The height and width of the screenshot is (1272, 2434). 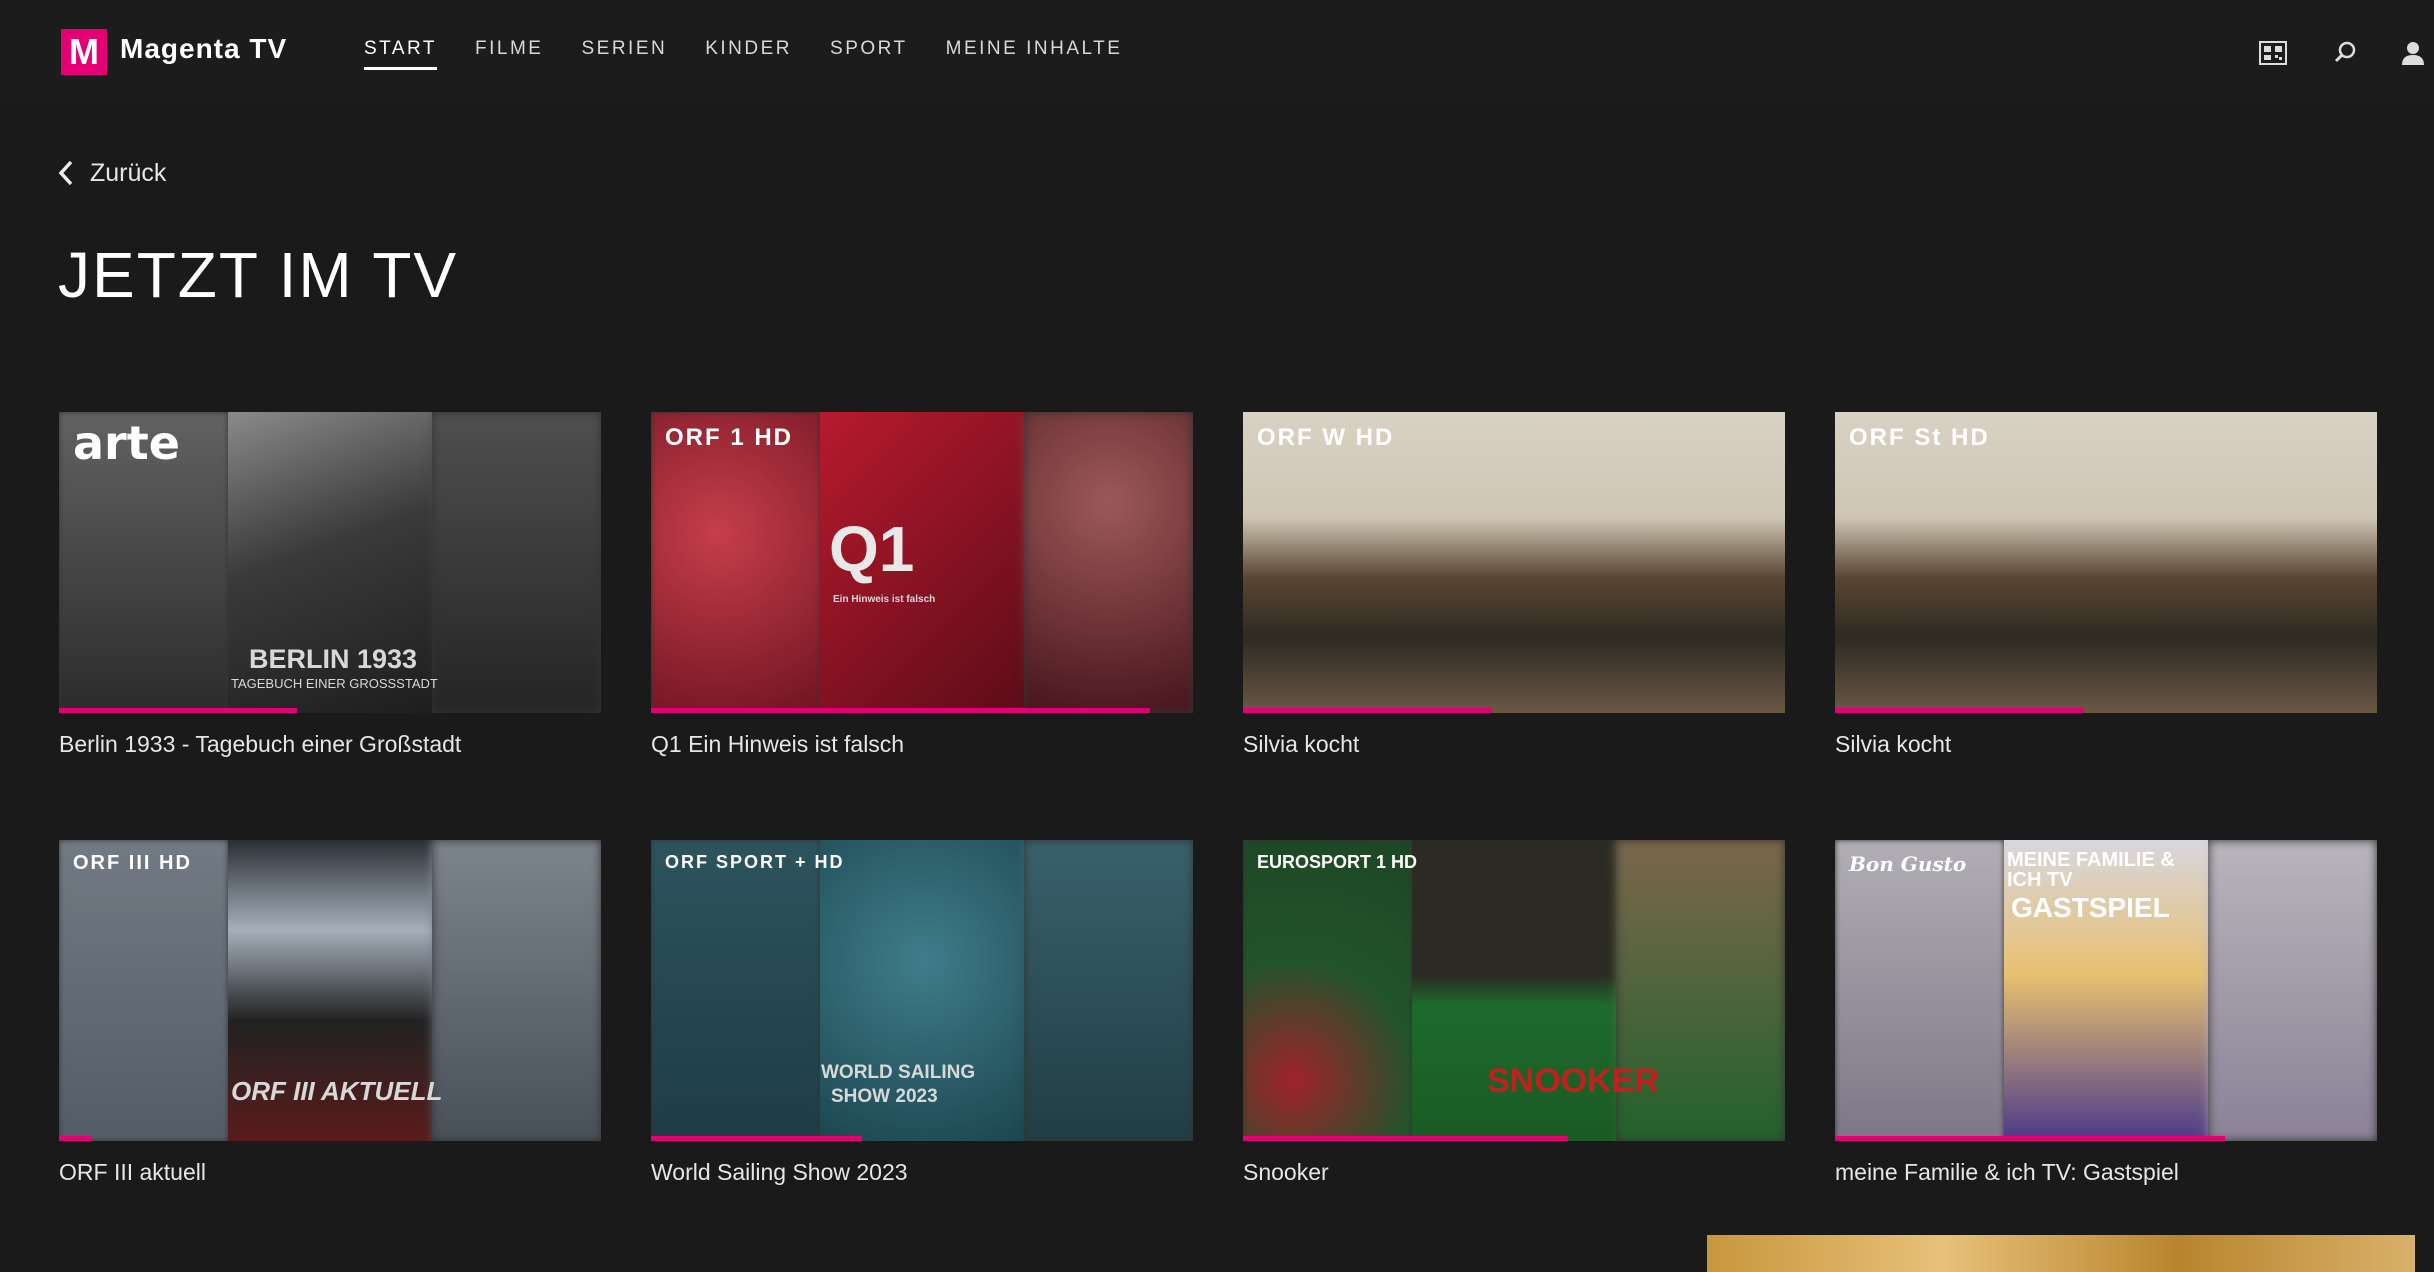 What do you see at coordinates (2413, 53) in the screenshot?
I see `user-icon` at bounding box center [2413, 53].